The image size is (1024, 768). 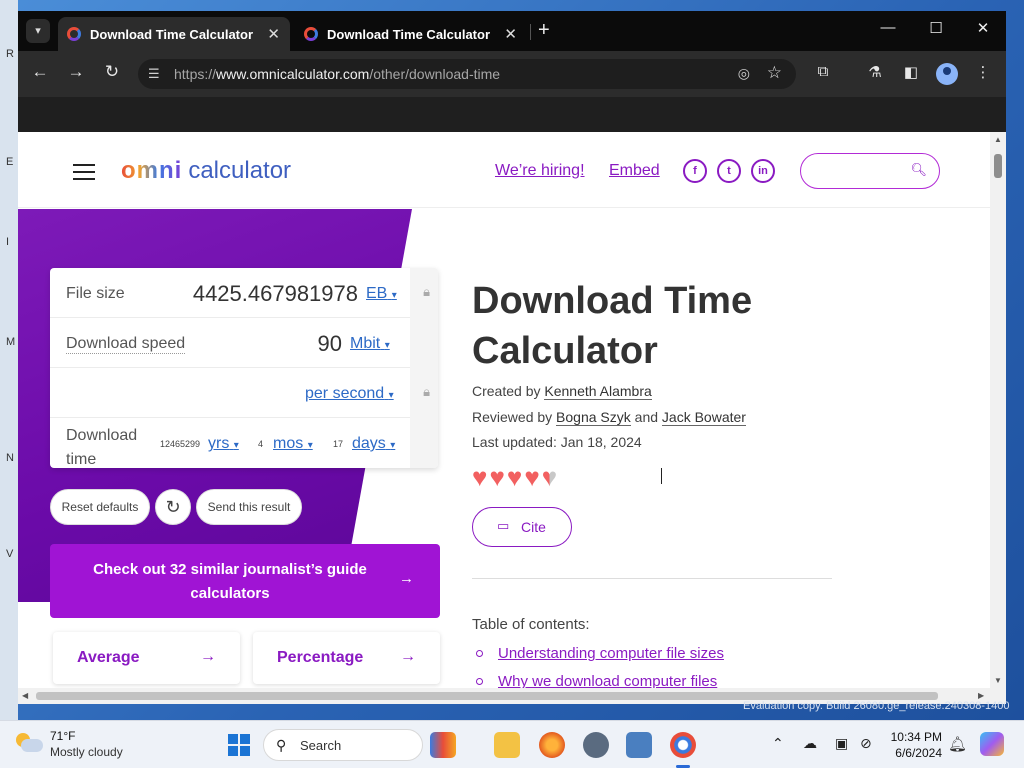 I want to click on facebook-icon: f, so click(x=695, y=171).